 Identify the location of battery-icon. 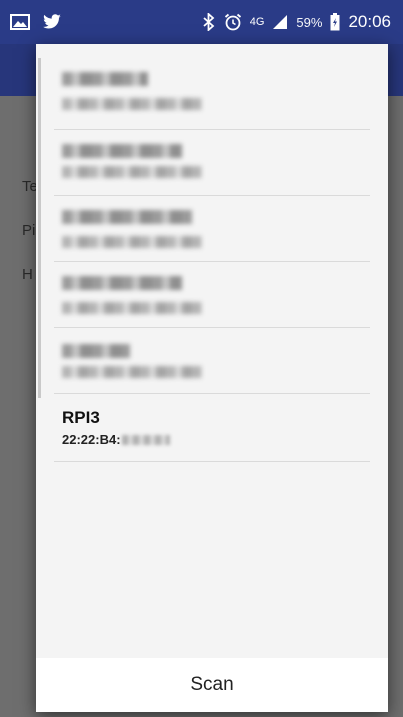
(335, 22).